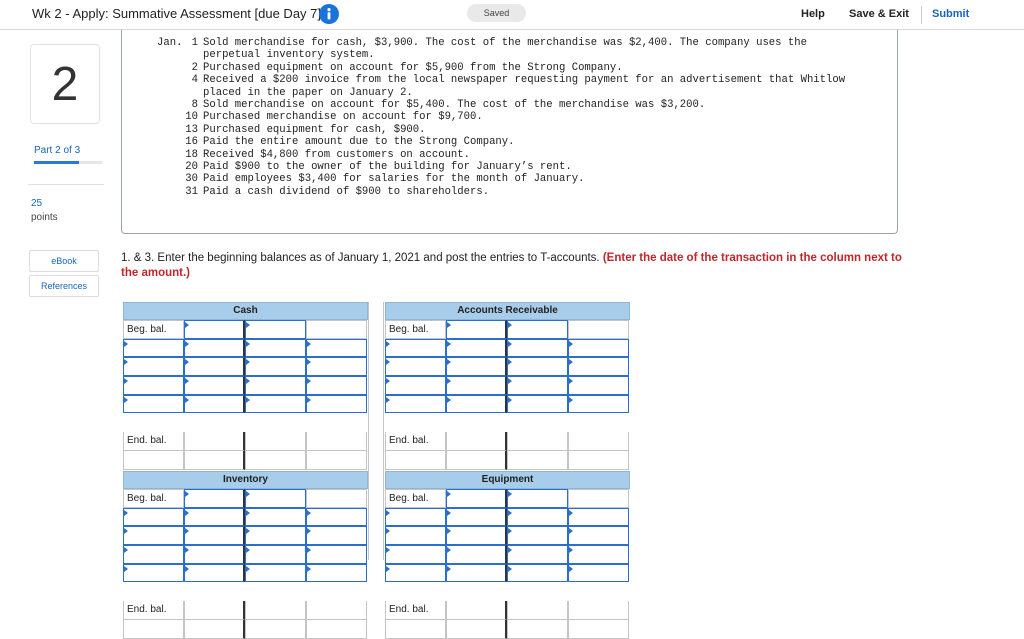 This screenshot has width=1024, height=639. I want to click on save-exit-button: Save & Exit, so click(879, 14).